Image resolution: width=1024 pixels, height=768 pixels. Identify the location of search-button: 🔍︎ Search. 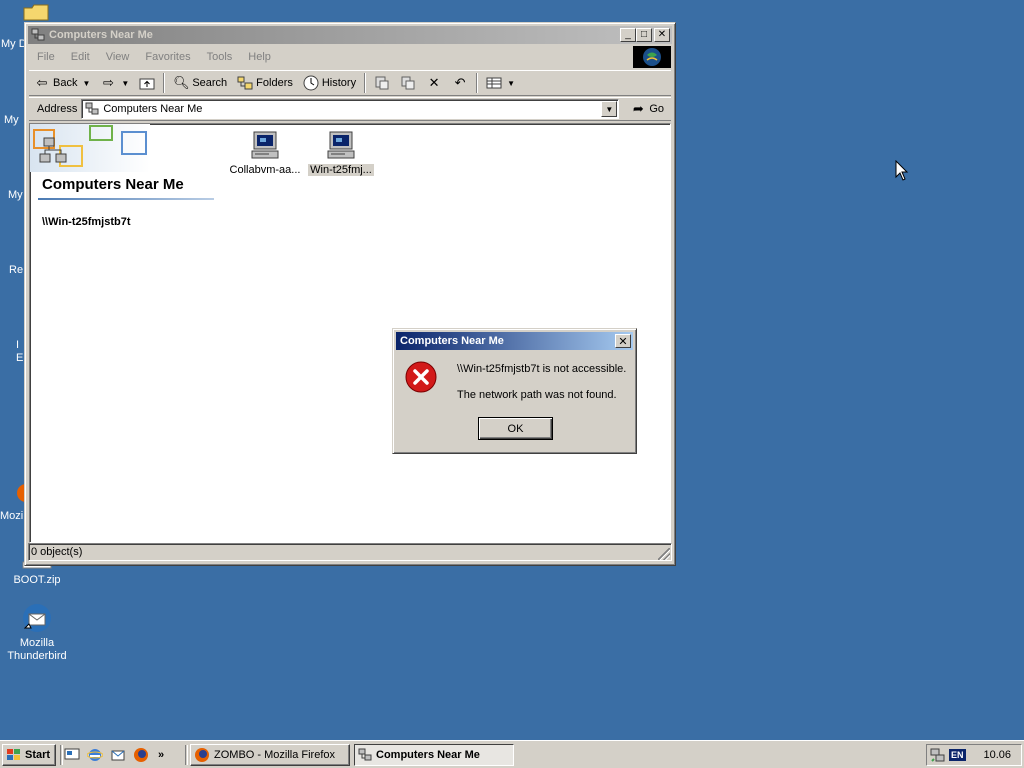
(200, 83).